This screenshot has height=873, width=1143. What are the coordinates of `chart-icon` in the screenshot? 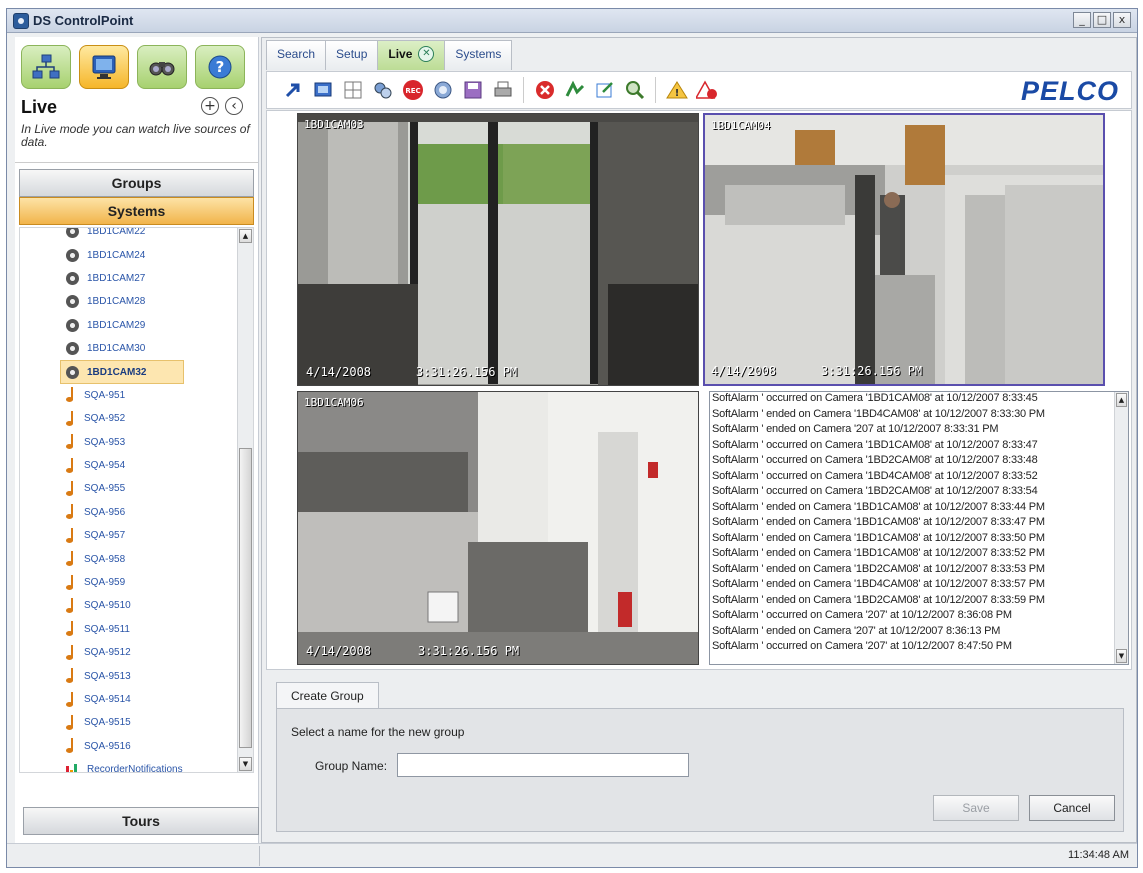 It's located at (72, 767).